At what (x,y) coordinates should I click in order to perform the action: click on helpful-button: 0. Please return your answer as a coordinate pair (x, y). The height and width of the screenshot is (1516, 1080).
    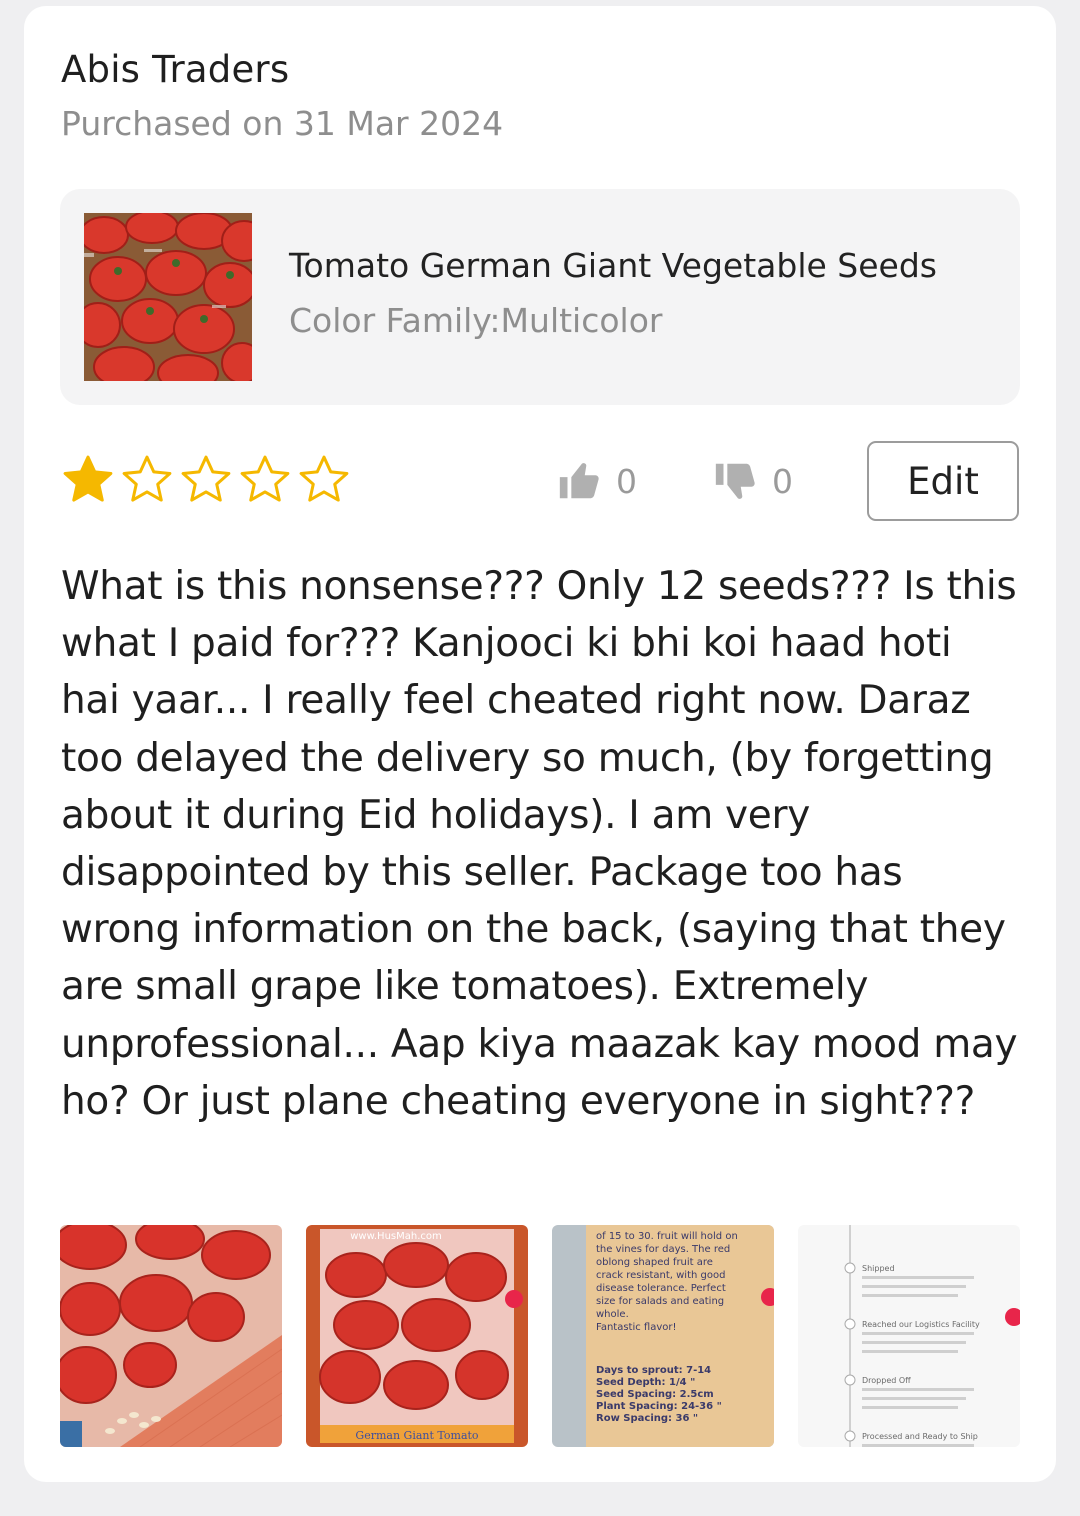
    Looking at the image, I should click on (596, 481).